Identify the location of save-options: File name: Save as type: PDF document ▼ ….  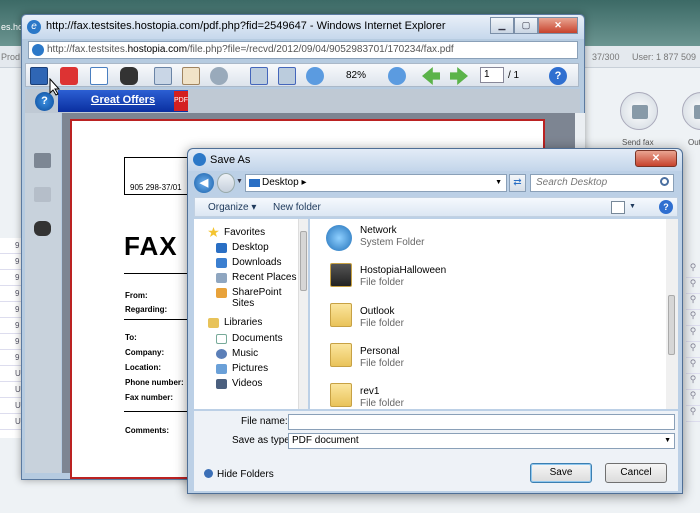
(436, 451).